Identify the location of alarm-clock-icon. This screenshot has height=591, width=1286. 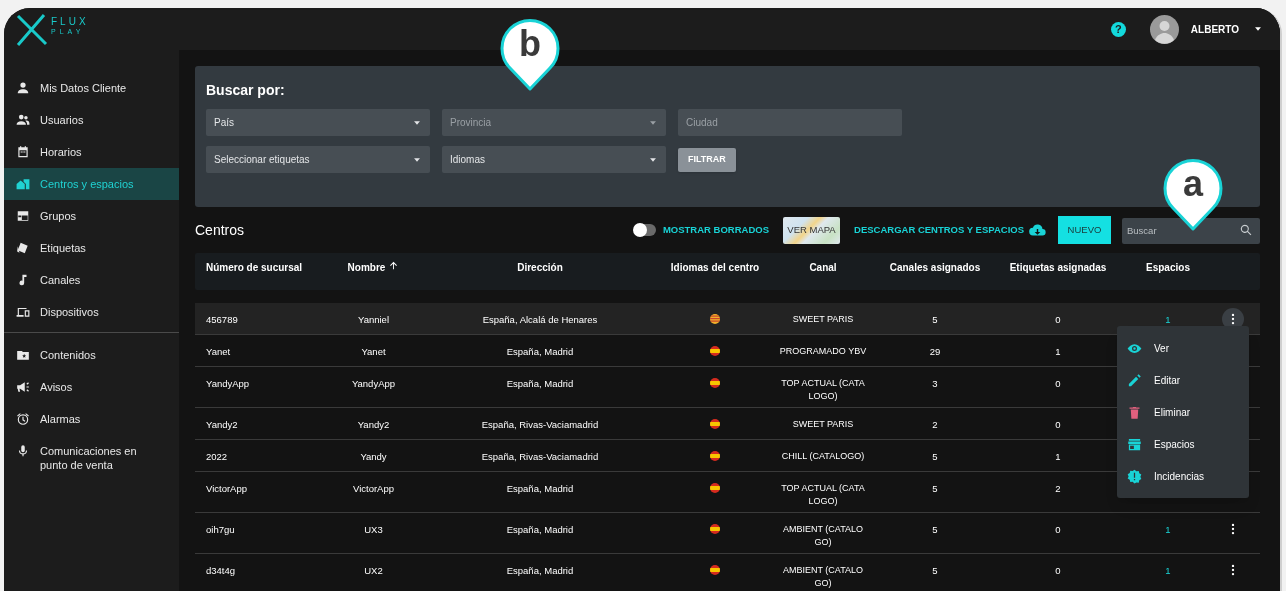
(23, 419).